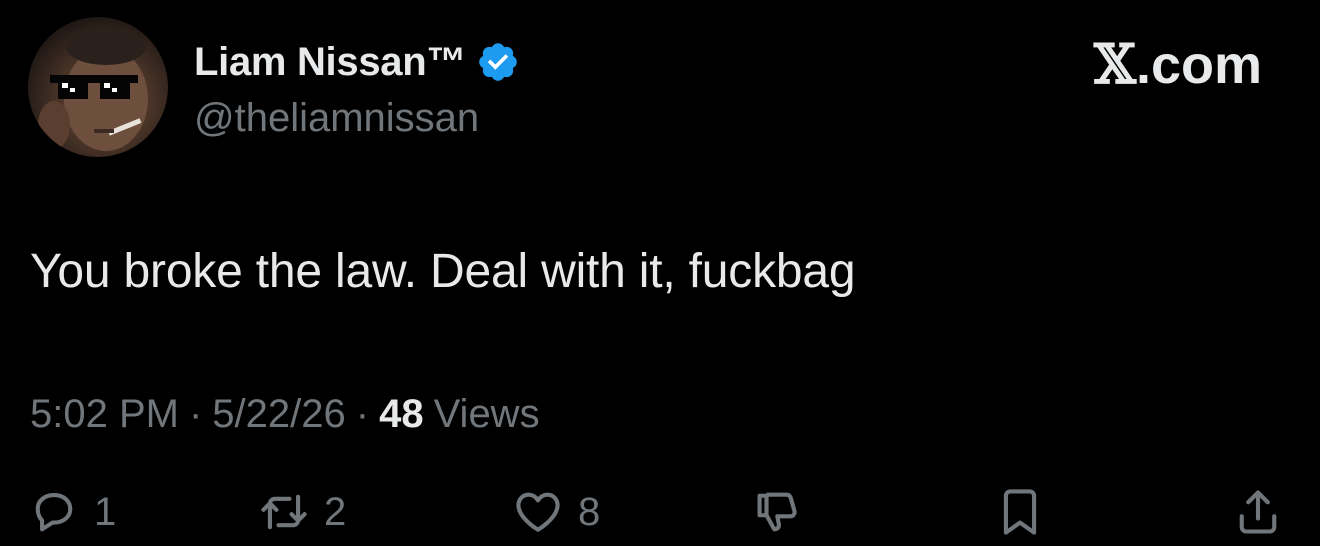 This screenshot has height=546, width=1320. Describe the element at coordinates (401, 414) in the screenshot. I see `views-count: 48` at that location.